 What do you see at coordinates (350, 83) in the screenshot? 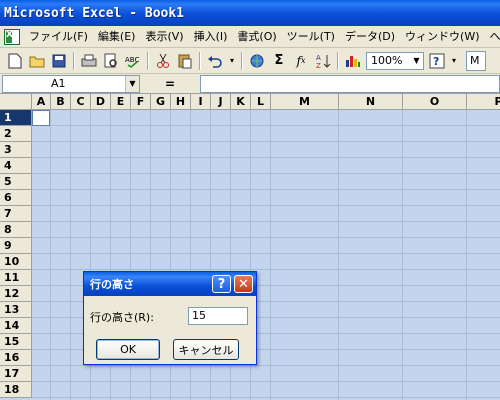
I see `formula-input` at bounding box center [350, 83].